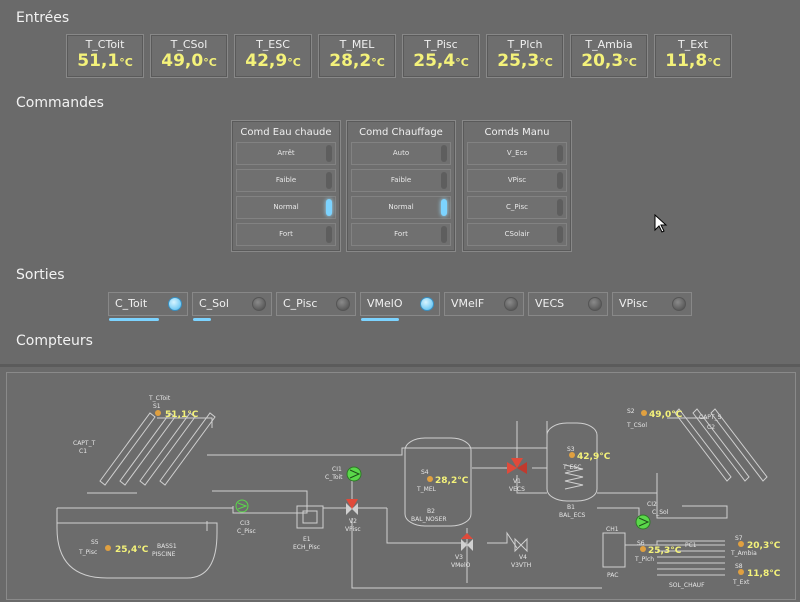  I want to click on output-activity-bar, so click(380, 319).